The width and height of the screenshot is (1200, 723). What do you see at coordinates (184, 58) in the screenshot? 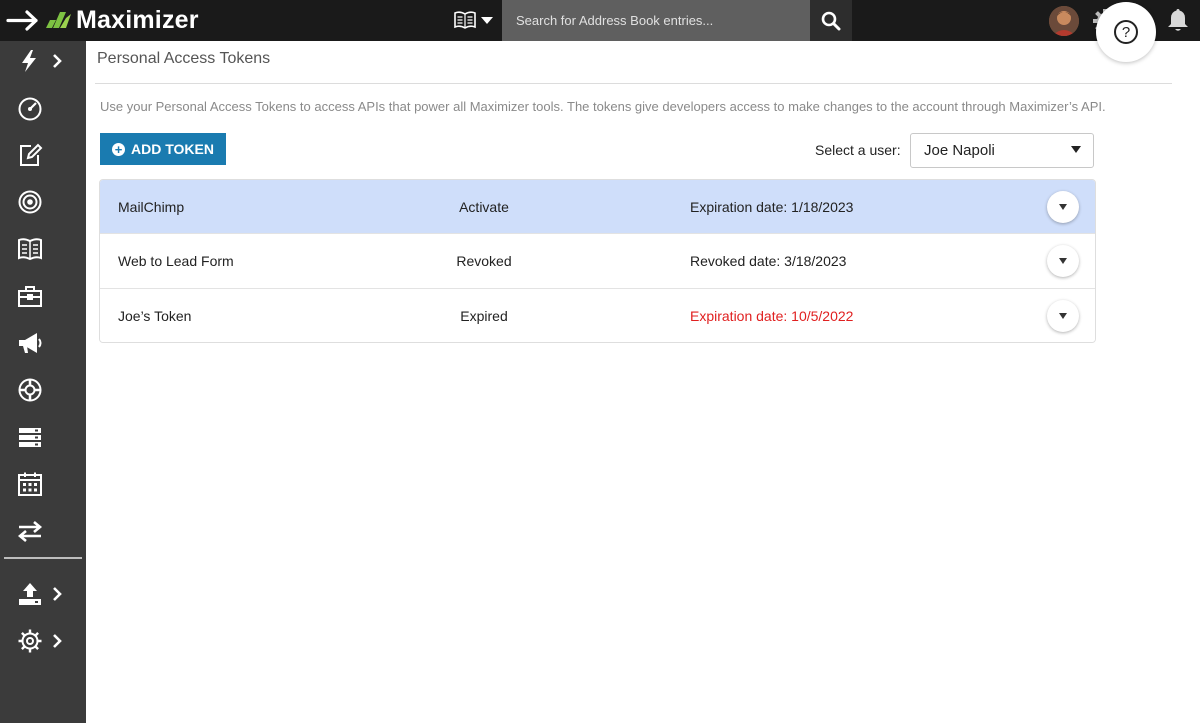
I see `page-title: Personal Access Tokens` at bounding box center [184, 58].